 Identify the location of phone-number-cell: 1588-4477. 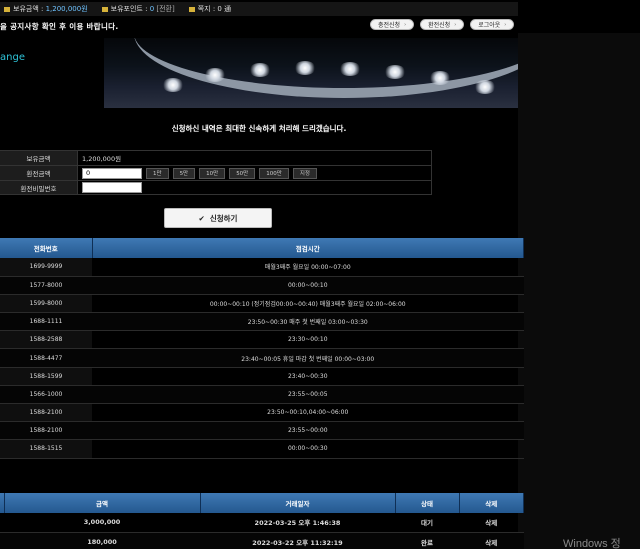
(46, 358).